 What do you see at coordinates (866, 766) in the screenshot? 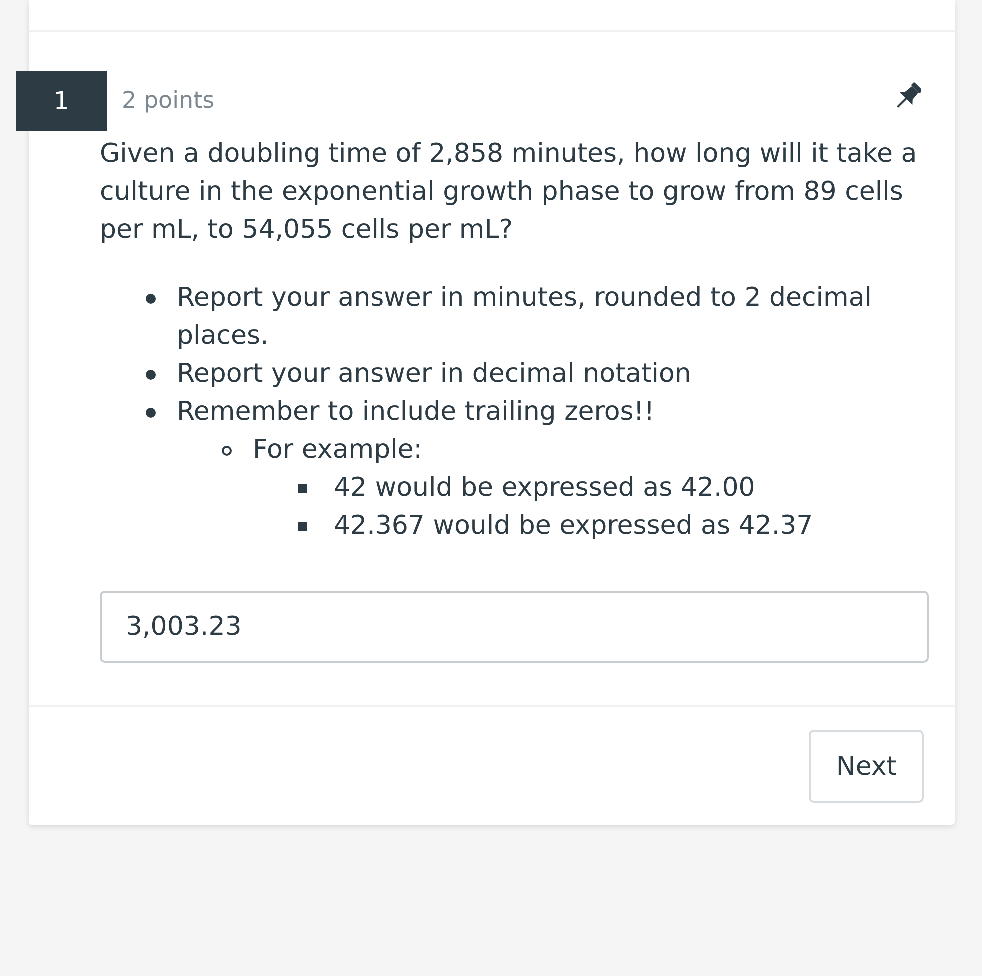
I see `next-button: Next` at bounding box center [866, 766].